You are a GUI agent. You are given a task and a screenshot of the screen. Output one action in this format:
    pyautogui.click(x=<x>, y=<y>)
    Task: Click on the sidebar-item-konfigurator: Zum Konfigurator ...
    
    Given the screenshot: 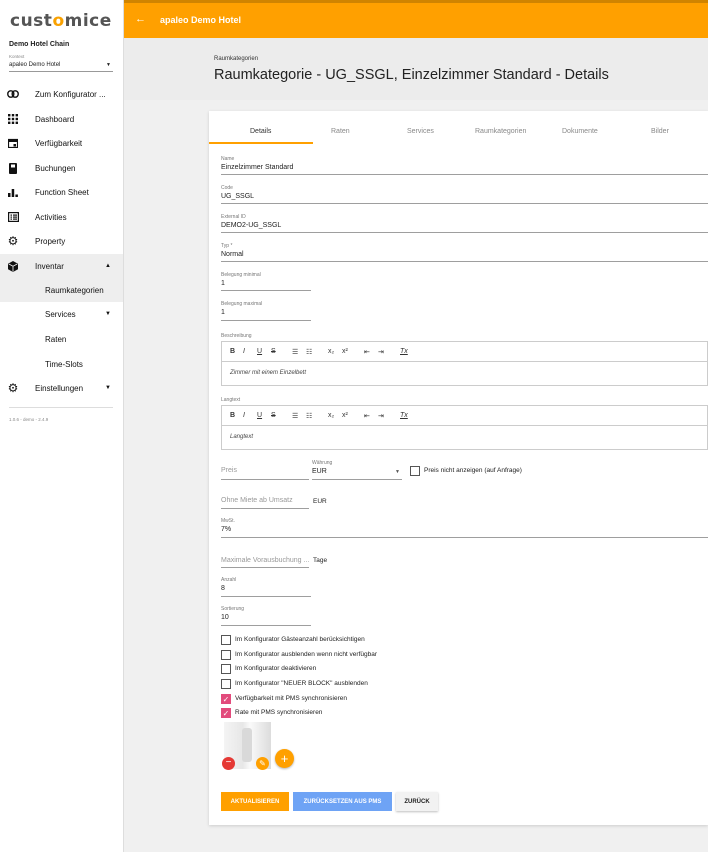 What is the action you would take?
    pyautogui.click(x=61, y=94)
    